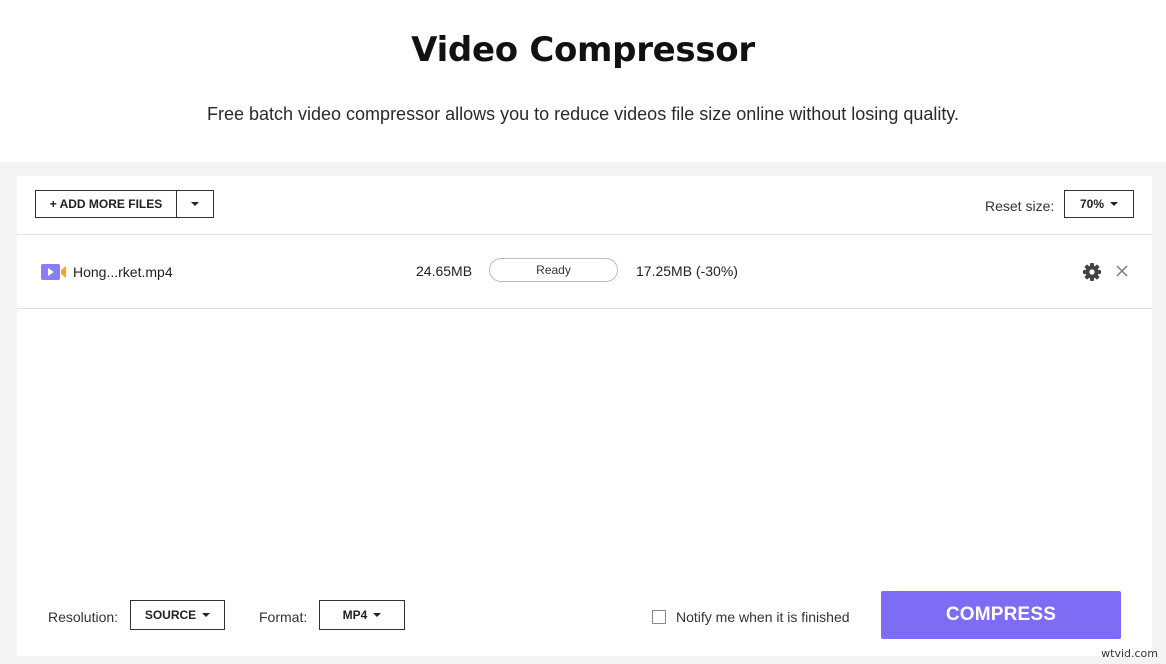 The width and height of the screenshot is (1166, 664). Describe the element at coordinates (1001, 615) in the screenshot. I see `compress-button: COMPRESS` at that location.